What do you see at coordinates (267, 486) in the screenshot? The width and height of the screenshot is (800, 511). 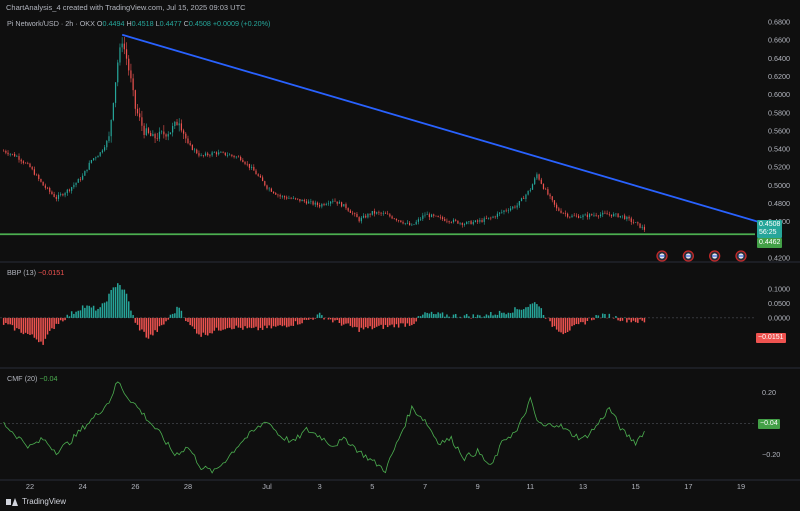 I see `x-axis-tick: Jul` at bounding box center [267, 486].